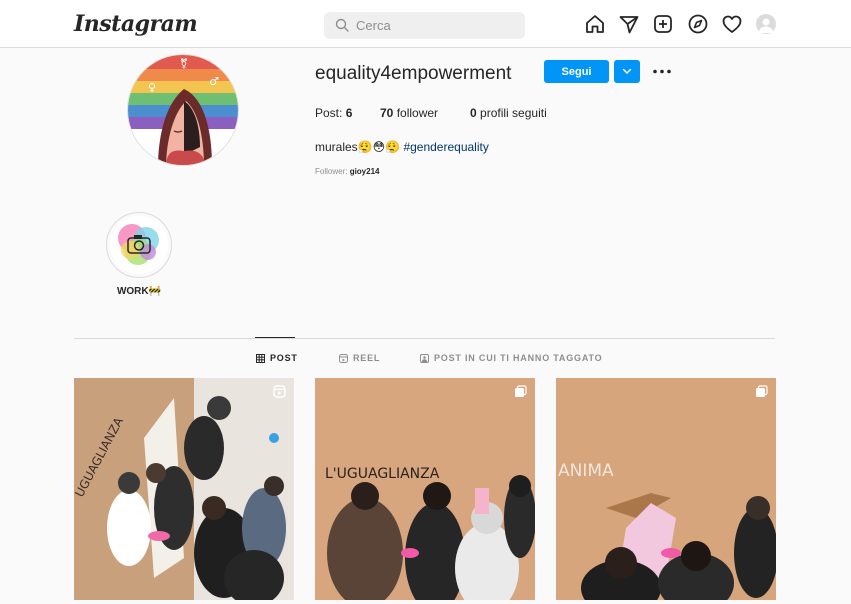  I want to click on profile-bio: murales😮‍💨😳😮‍💨 #genderequality, so click(402, 147).